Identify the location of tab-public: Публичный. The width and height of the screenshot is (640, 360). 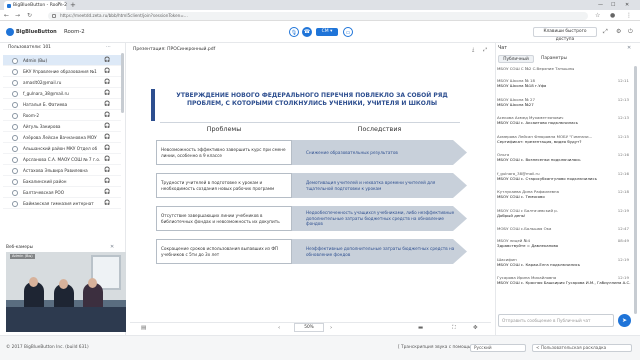
(516, 59).